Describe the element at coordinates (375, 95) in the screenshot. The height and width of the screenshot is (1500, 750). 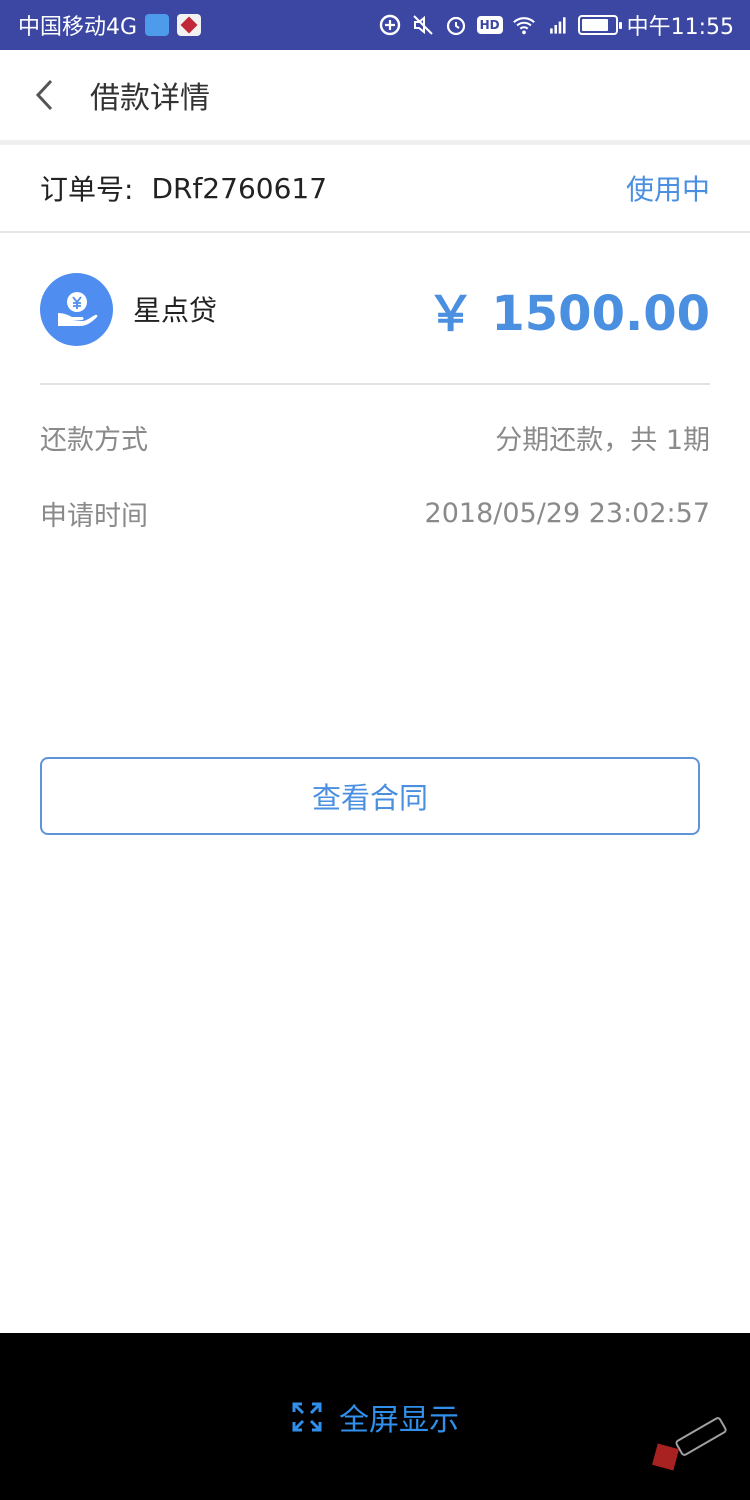
I see `nav-bar: 借款详情` at that location.